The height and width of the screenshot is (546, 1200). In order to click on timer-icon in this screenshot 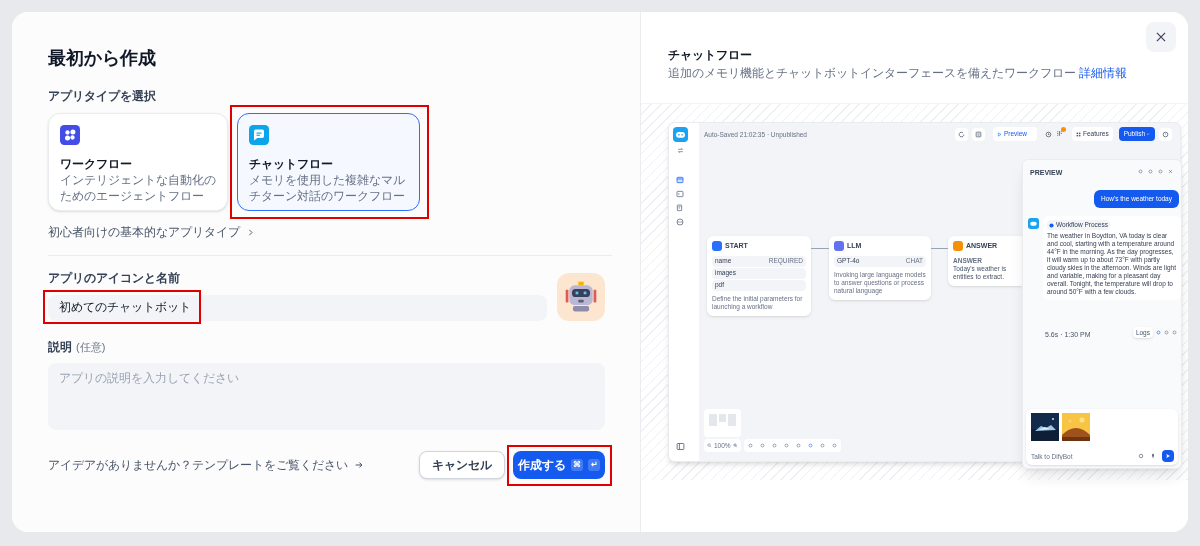, I will do `click(1048, 134)`.